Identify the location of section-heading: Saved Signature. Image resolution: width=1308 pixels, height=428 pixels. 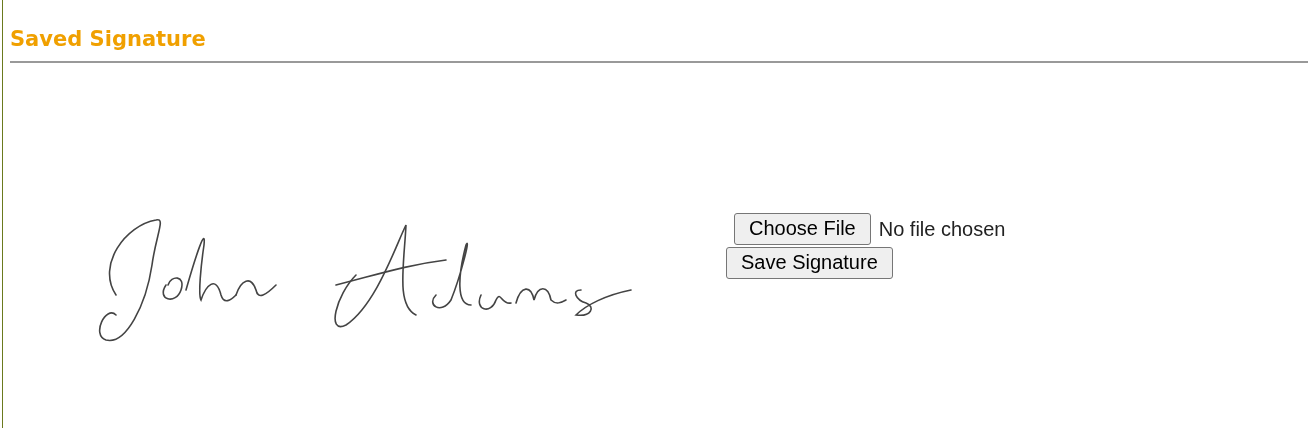
(108, 39).